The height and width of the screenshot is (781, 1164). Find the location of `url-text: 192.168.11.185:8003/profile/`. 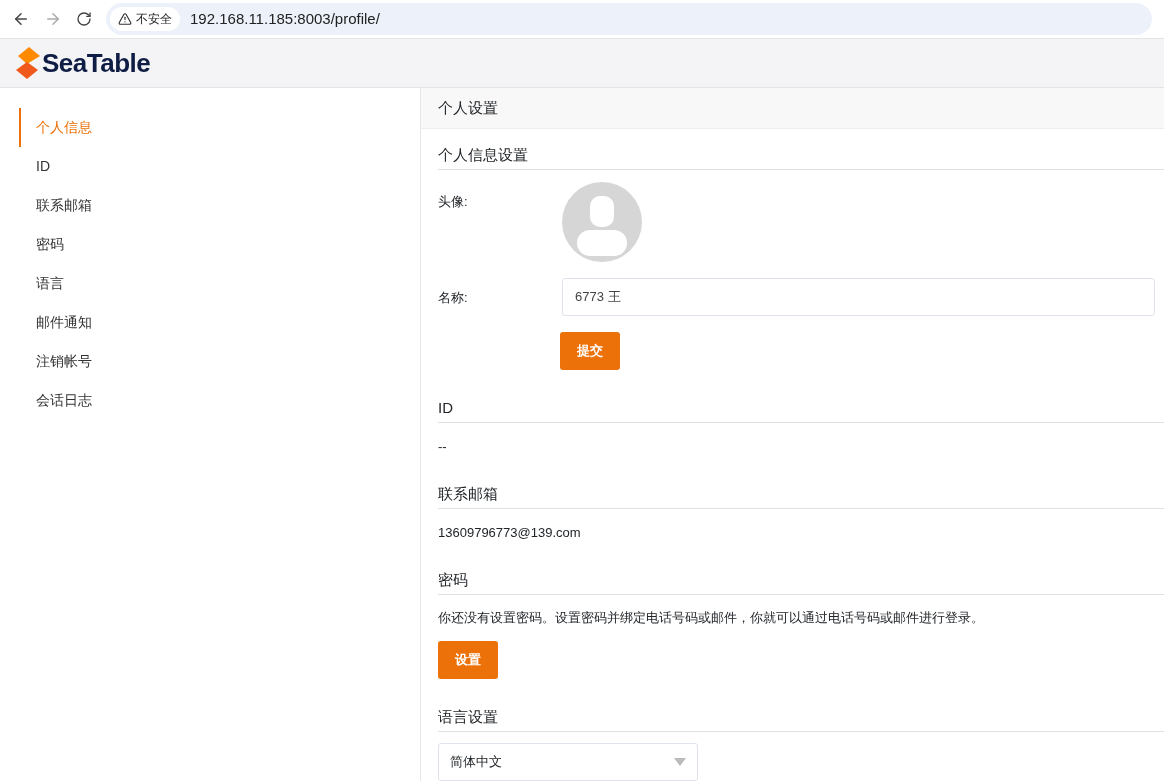

url-text: 192.168.11.185:8003/profile/ is located at coordinates (285, 18).